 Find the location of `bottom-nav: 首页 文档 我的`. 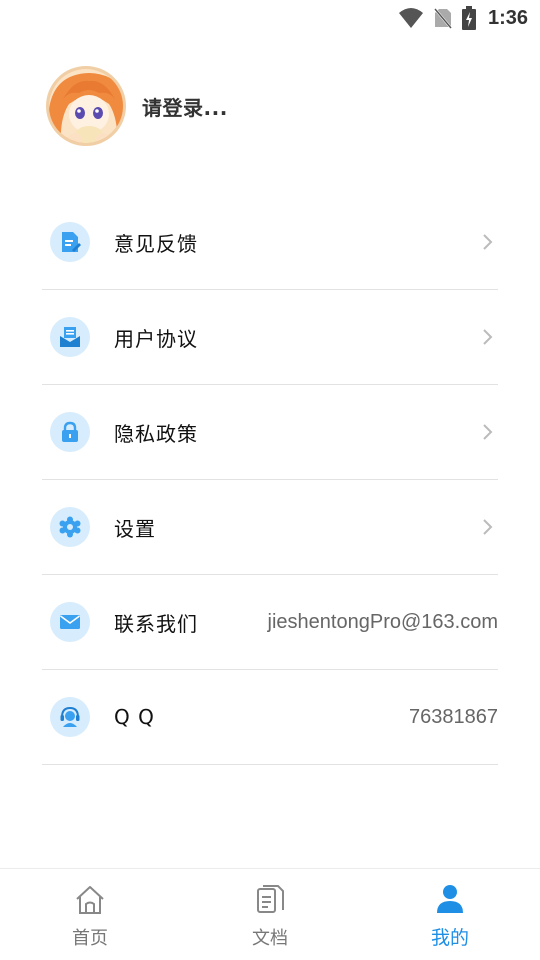

bottom-nav: 首页 文档 我的 is located at coordinates (270, 914).